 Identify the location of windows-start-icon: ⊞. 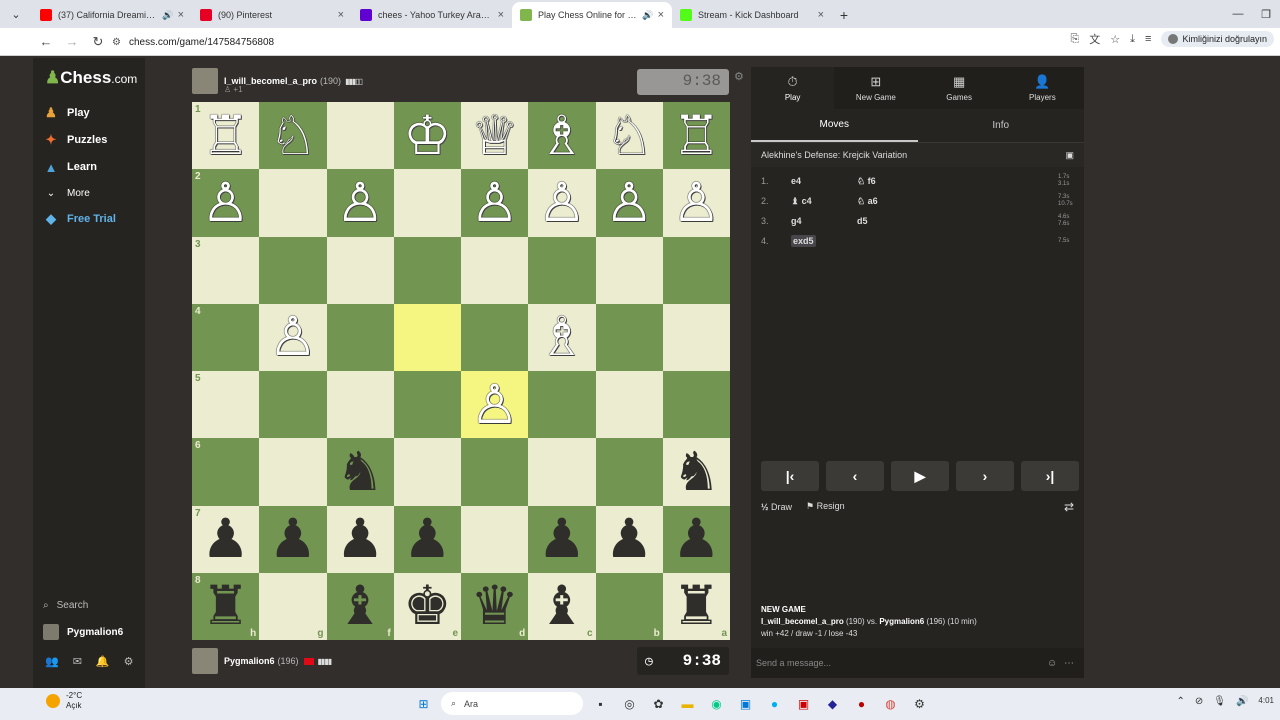
(423, 703).